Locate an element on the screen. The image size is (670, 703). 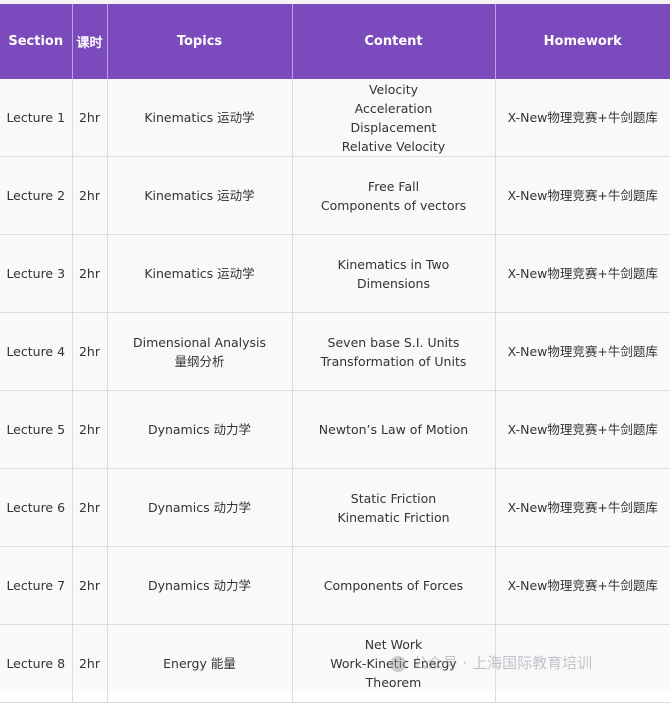
watermark-text: 公众号 · 上海国际教育培训 is located at coordinates (502, 663).